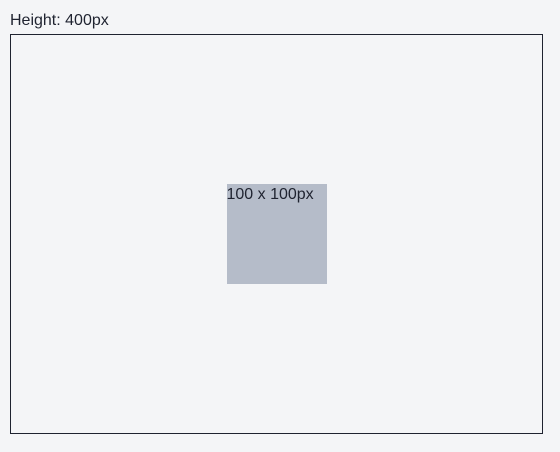  What do you see at coordinates (59, 20) in the screenshot?
I see `height-label: Height: 400px` at bounding box center [59, 20].